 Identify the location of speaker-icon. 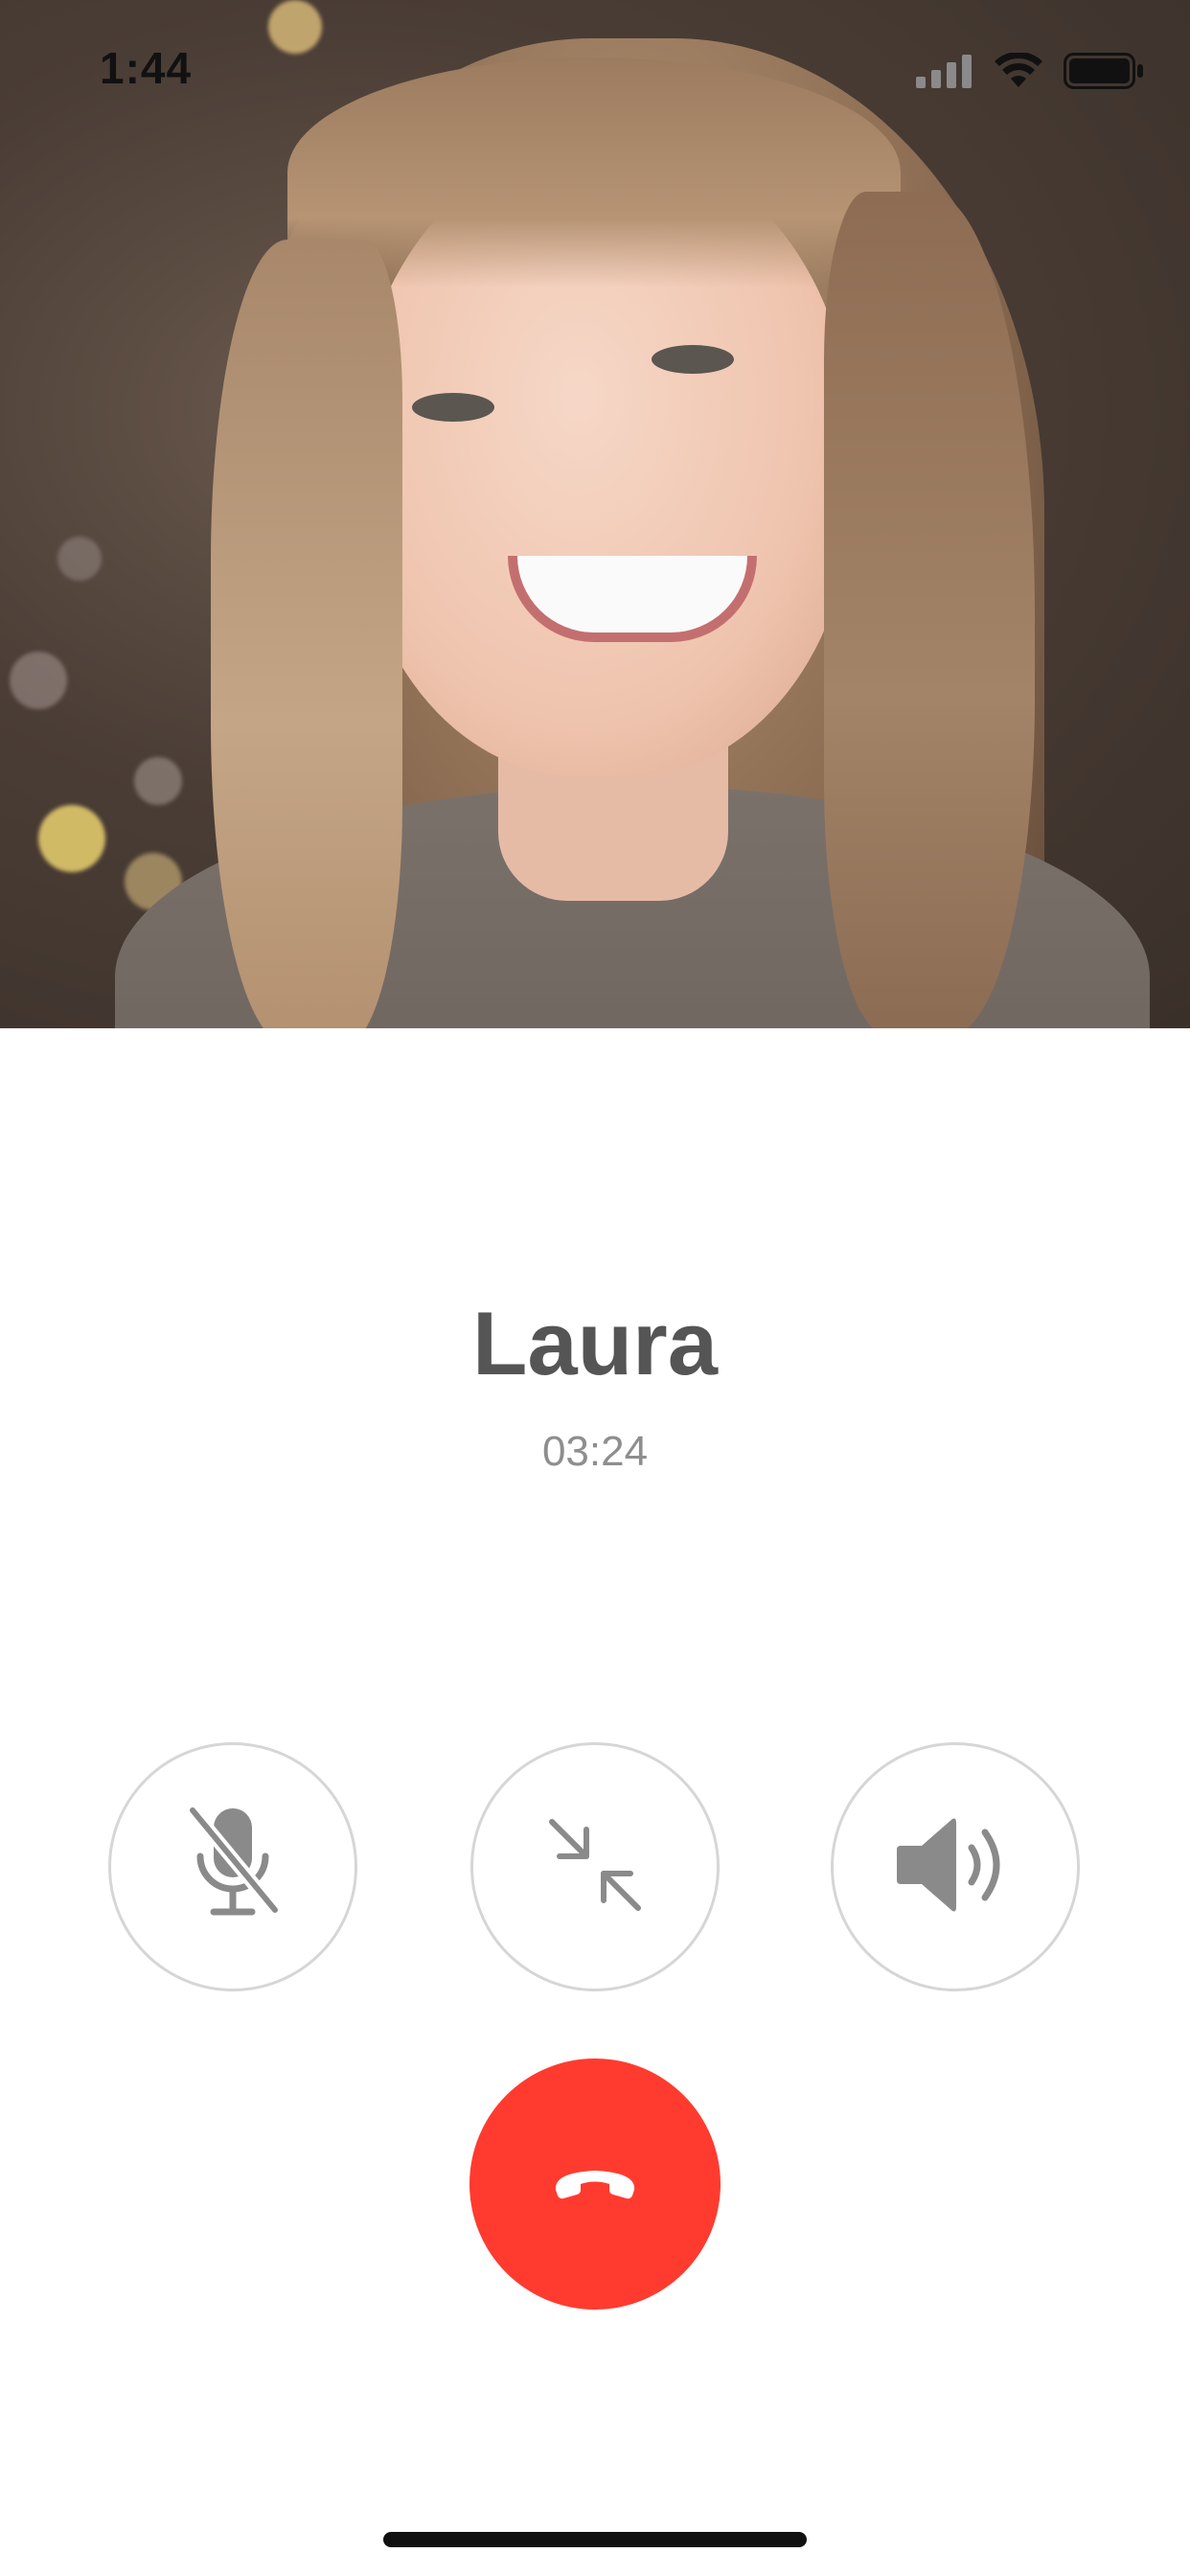
(956, 1867).